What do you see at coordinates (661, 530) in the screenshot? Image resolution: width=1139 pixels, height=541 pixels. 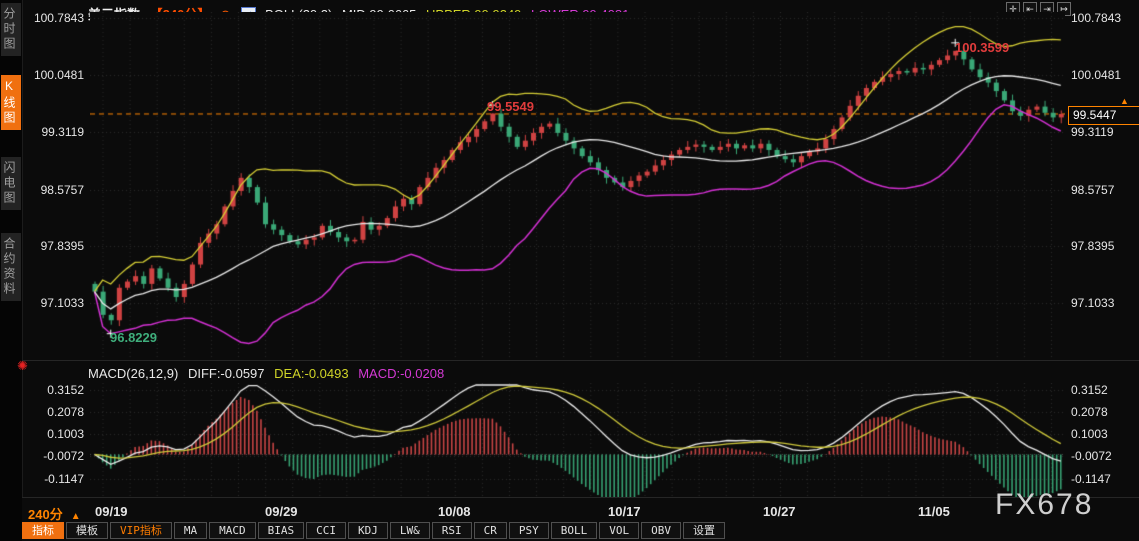 I see `toolbar-obv-button: OBV` at bounding box center [661, 530].